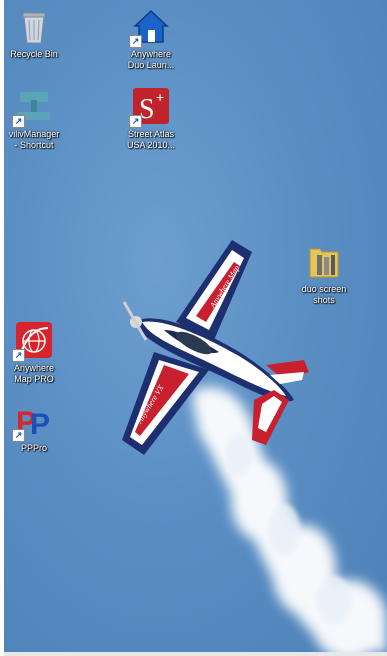  Describe the element at coordinates (195, 654) in the screenshot. I see `bottom-edge` at that location.